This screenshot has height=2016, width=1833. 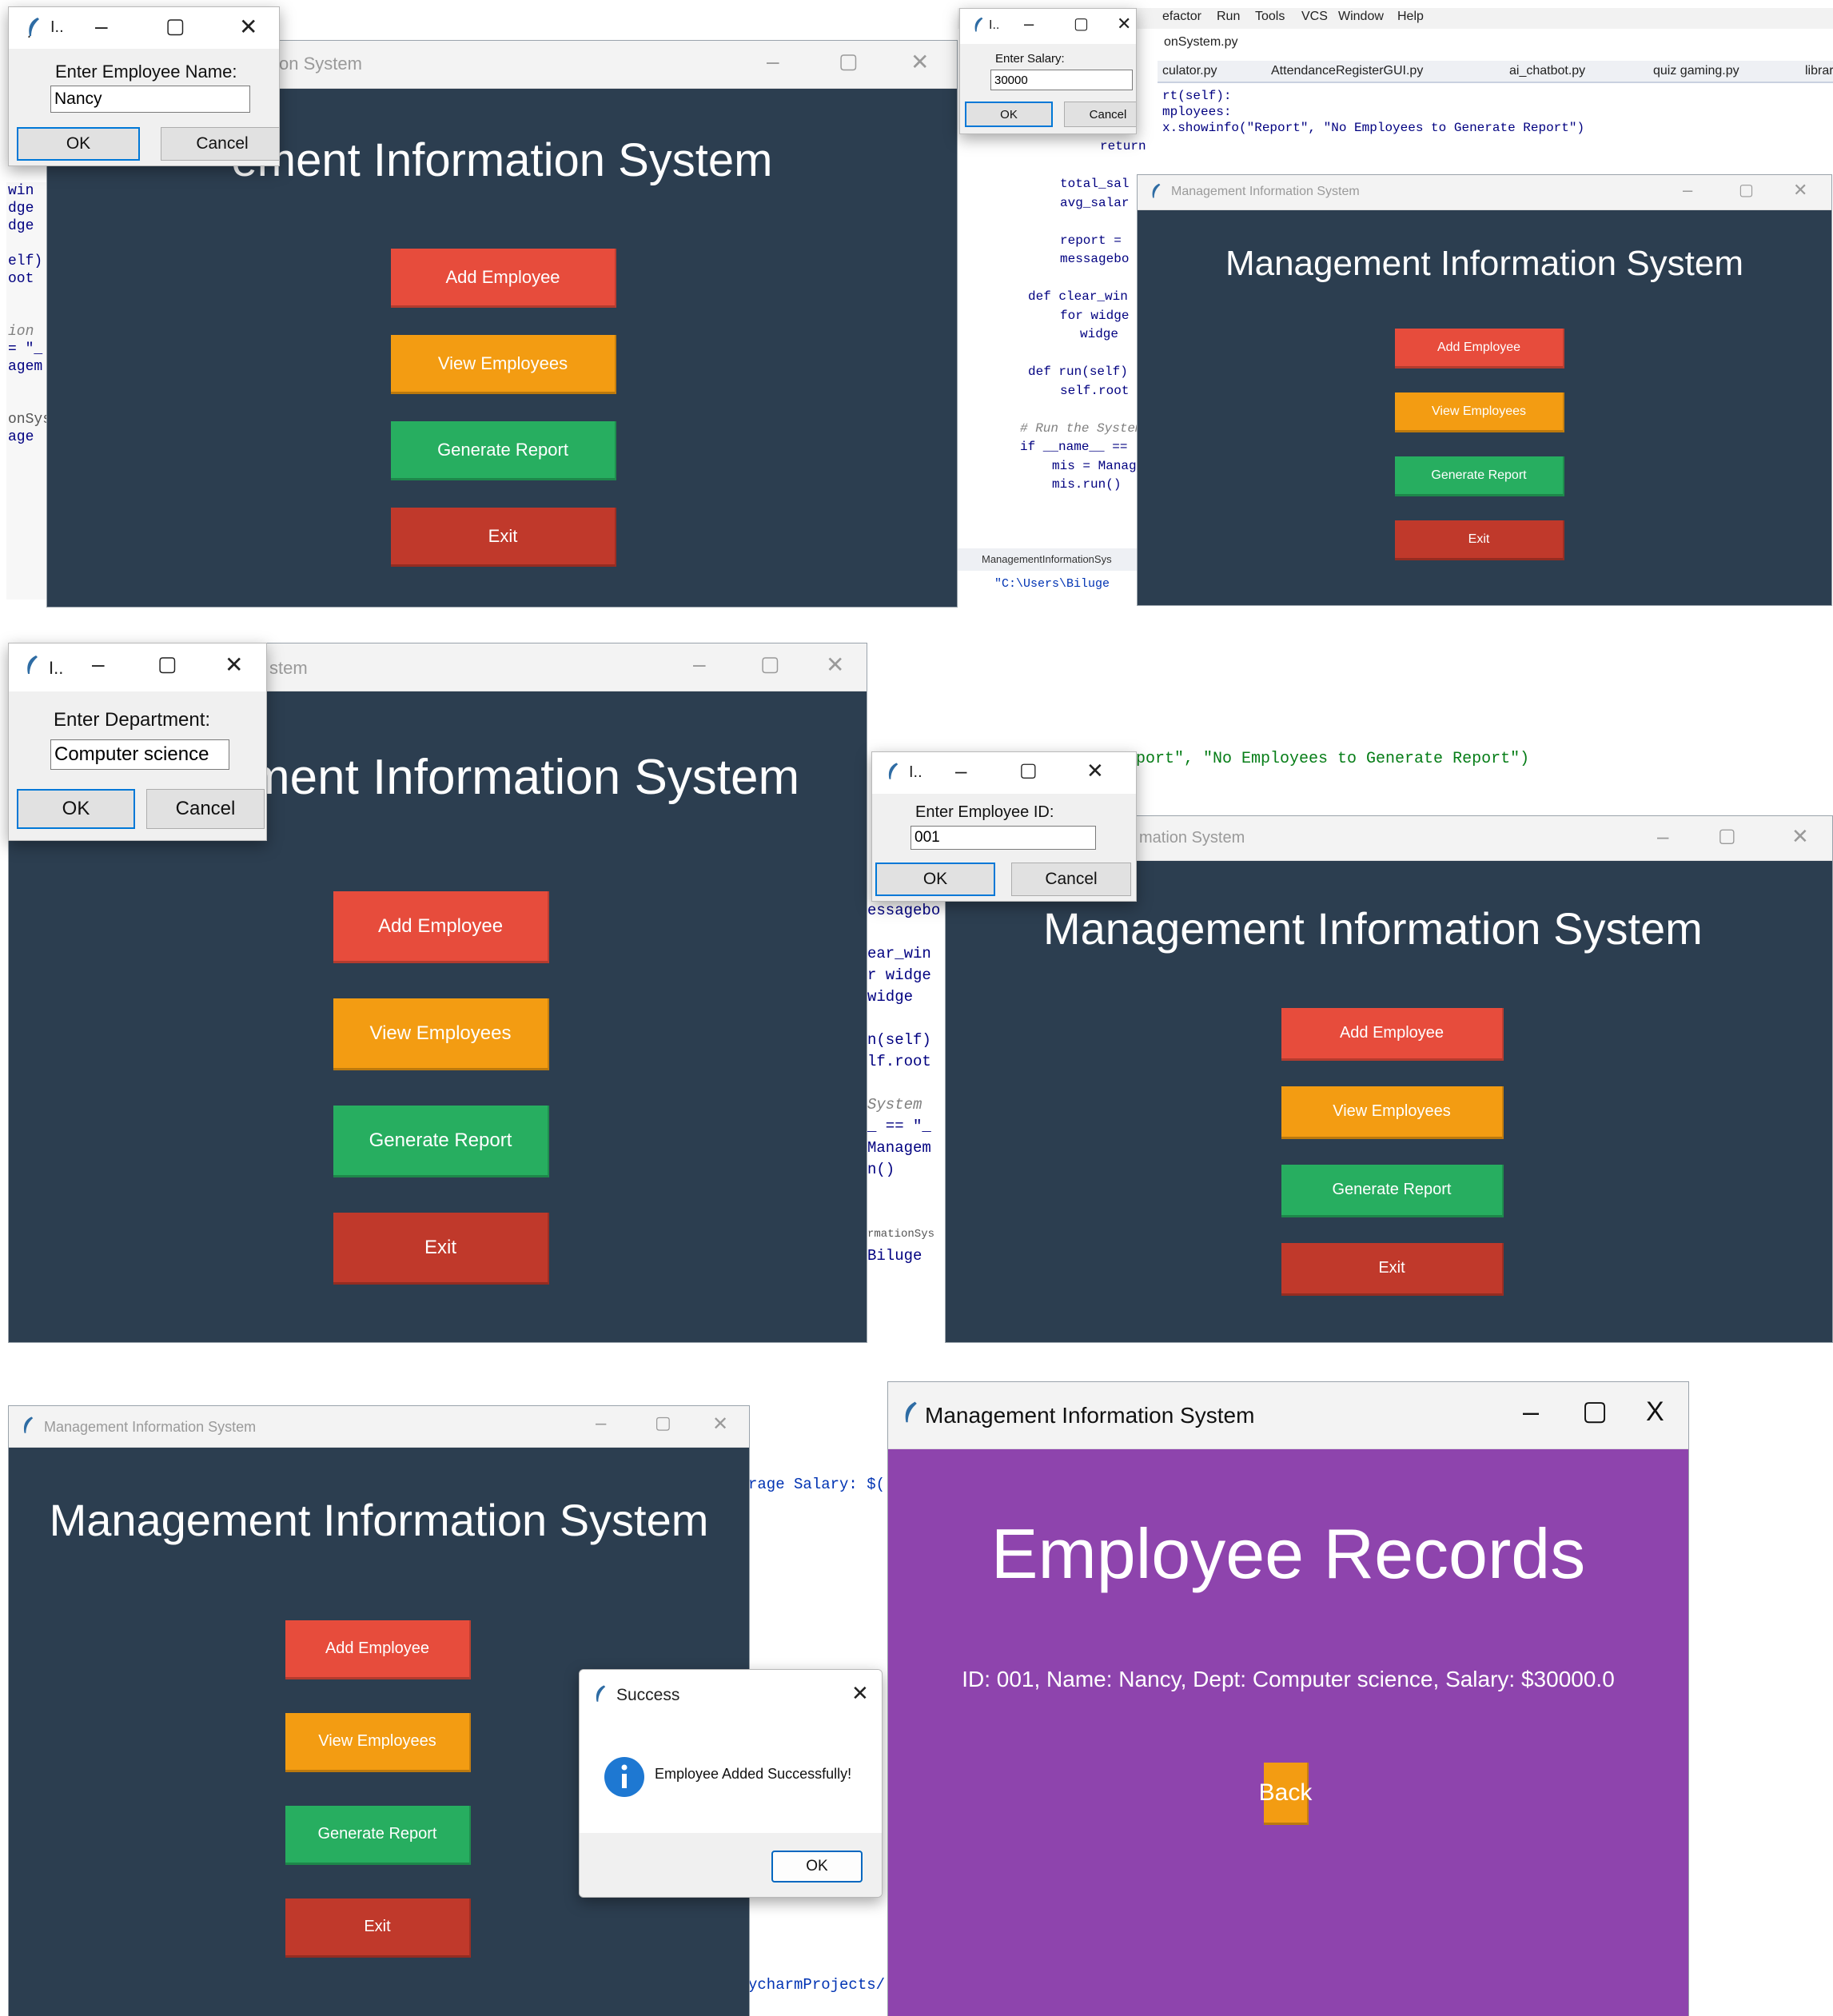 I want to click on salary-input: 30000, so click(x=1061, y=80).